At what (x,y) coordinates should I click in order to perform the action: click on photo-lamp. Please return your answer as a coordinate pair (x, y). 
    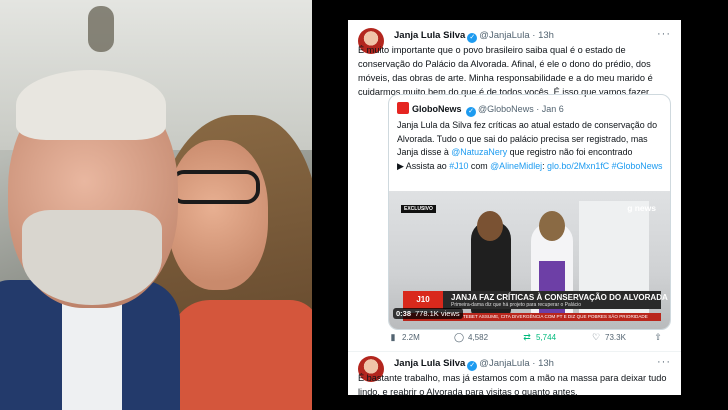
    Looking at the image, I should click on (101, 29).